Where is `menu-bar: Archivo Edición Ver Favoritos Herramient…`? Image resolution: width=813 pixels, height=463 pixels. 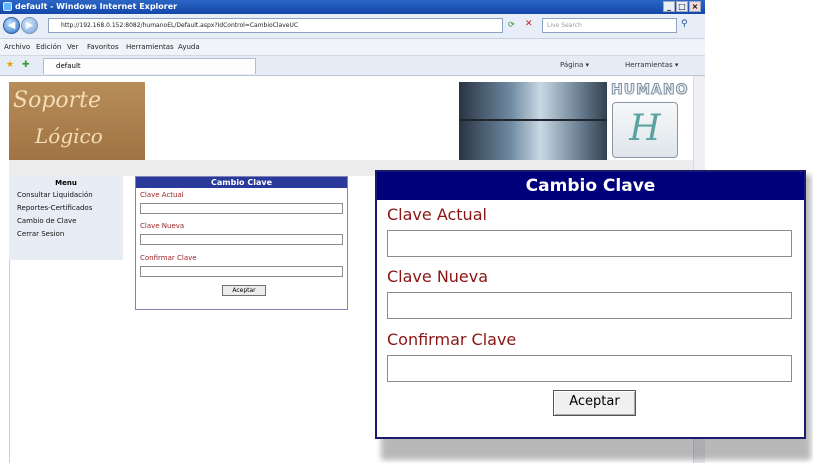
menu-bar: Archivo Edición Ver Favoritos Herramient… is located at coordinates (352, 47).